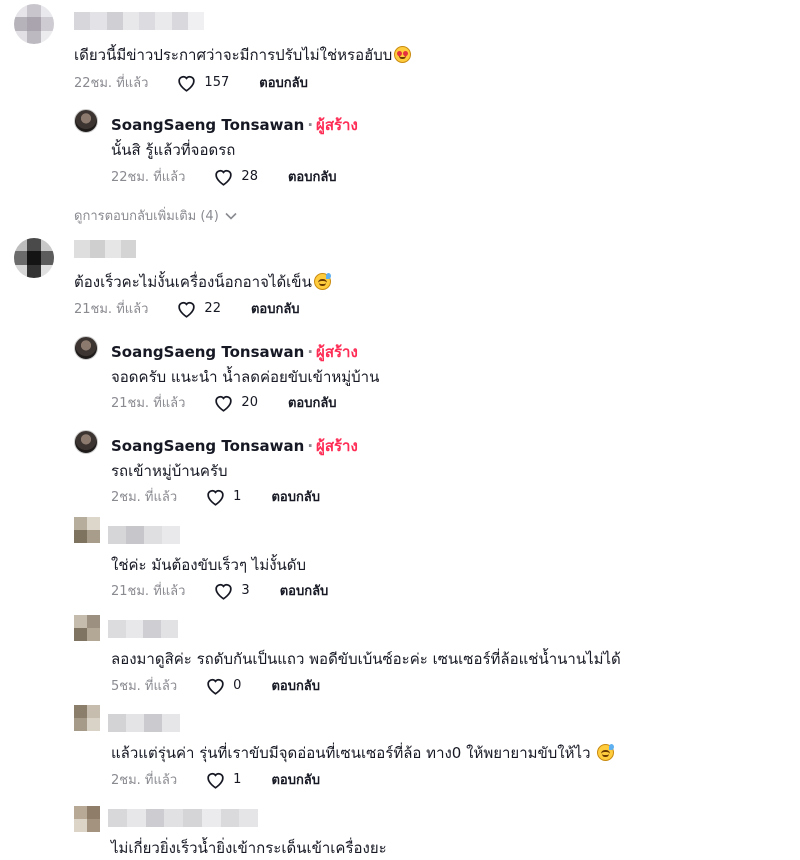 Image resolution: width=800 pixels, height=860 pixels. I want to click on comment-meta: 21ชม. ที่แล้ว 20 ตอบกลับ, so click(224, 402).